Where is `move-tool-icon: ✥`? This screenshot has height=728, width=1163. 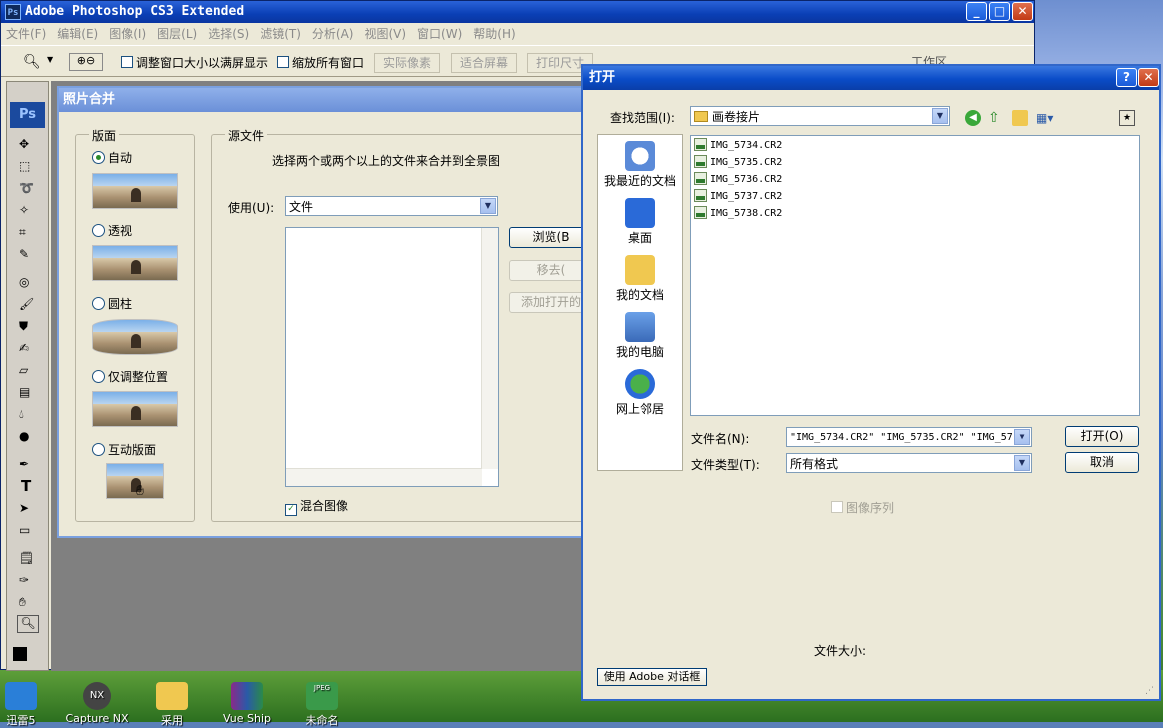 move-tool-icon: ✥ is located at coordinates (24, 144).